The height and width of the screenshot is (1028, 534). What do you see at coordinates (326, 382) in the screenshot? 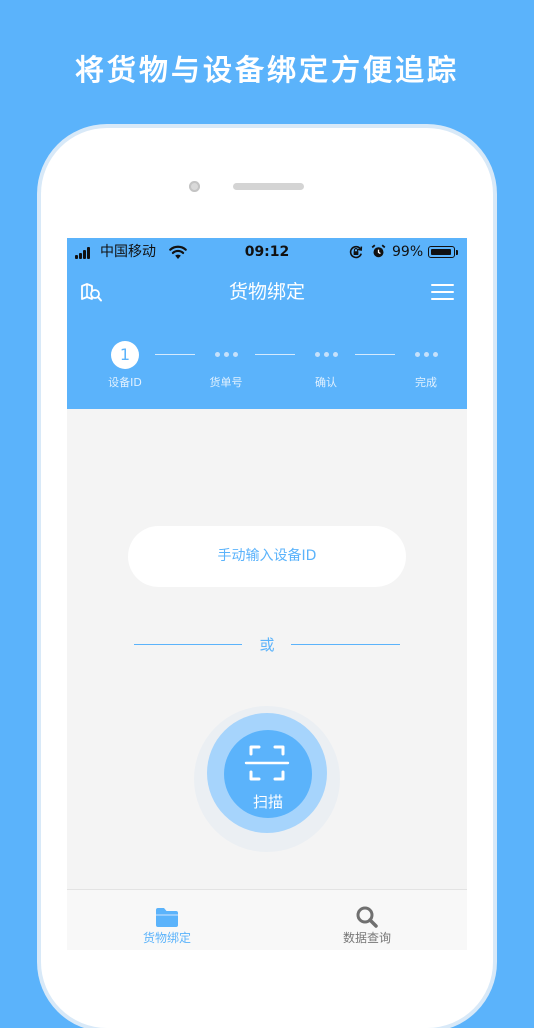
I see `step-3-label: 确认` at bounding box center [326, 382].